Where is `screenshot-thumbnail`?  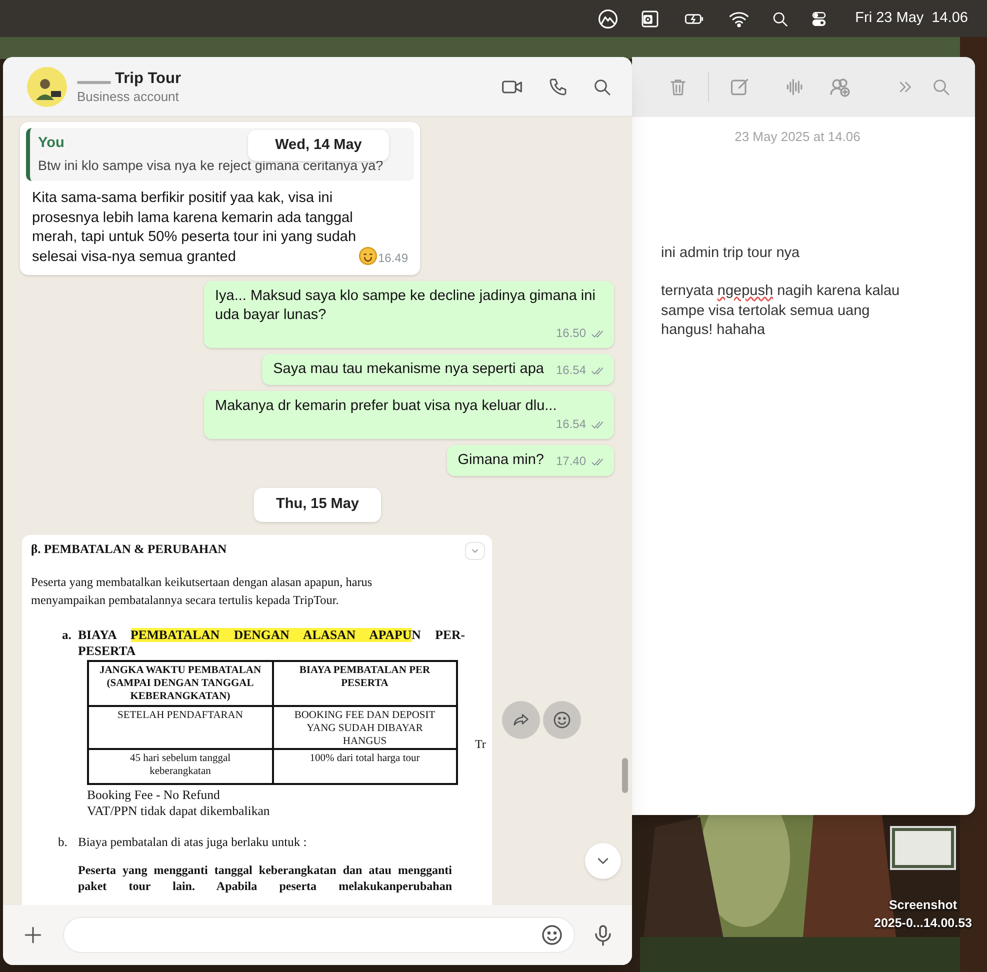
screenshot-thumbnail is located at coordinates (923, 848).